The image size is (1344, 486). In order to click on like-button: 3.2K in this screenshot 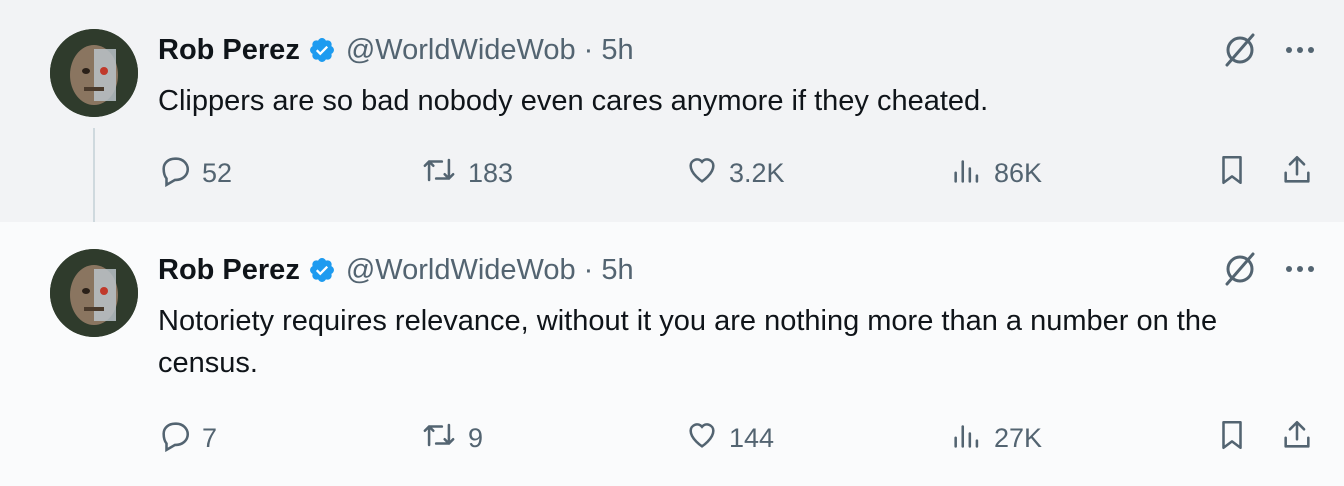, I will do `click(735, 173)`.